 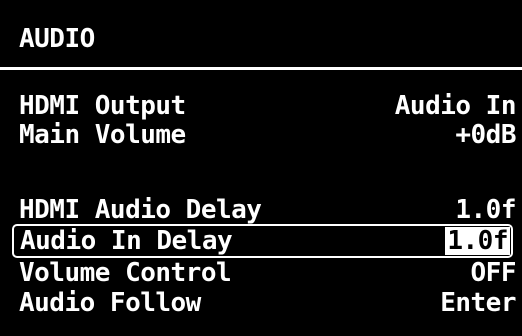 I want to click on menu-item-label: Volume Control, so click(x=125, y=273).